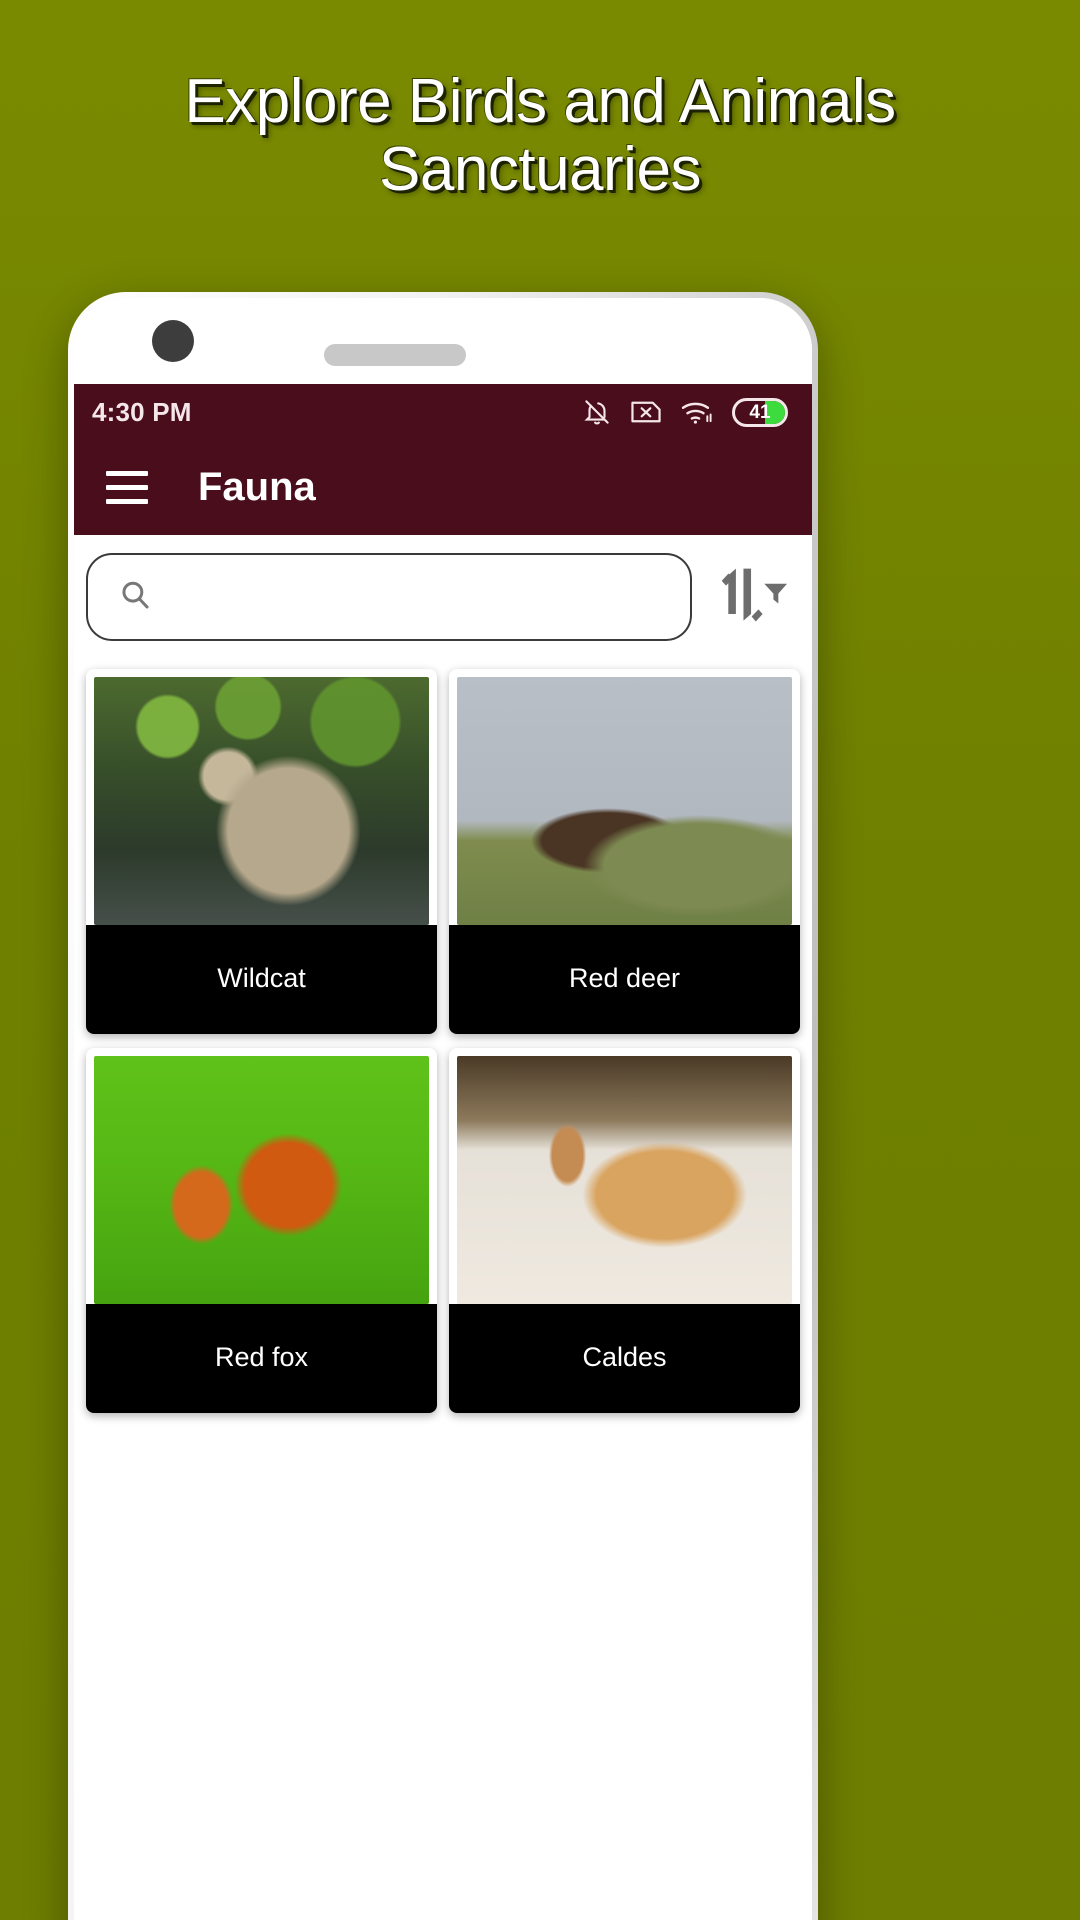 The image size is (1080, 1920). I want to click on animal-card: Red deer, so click(624, 851).